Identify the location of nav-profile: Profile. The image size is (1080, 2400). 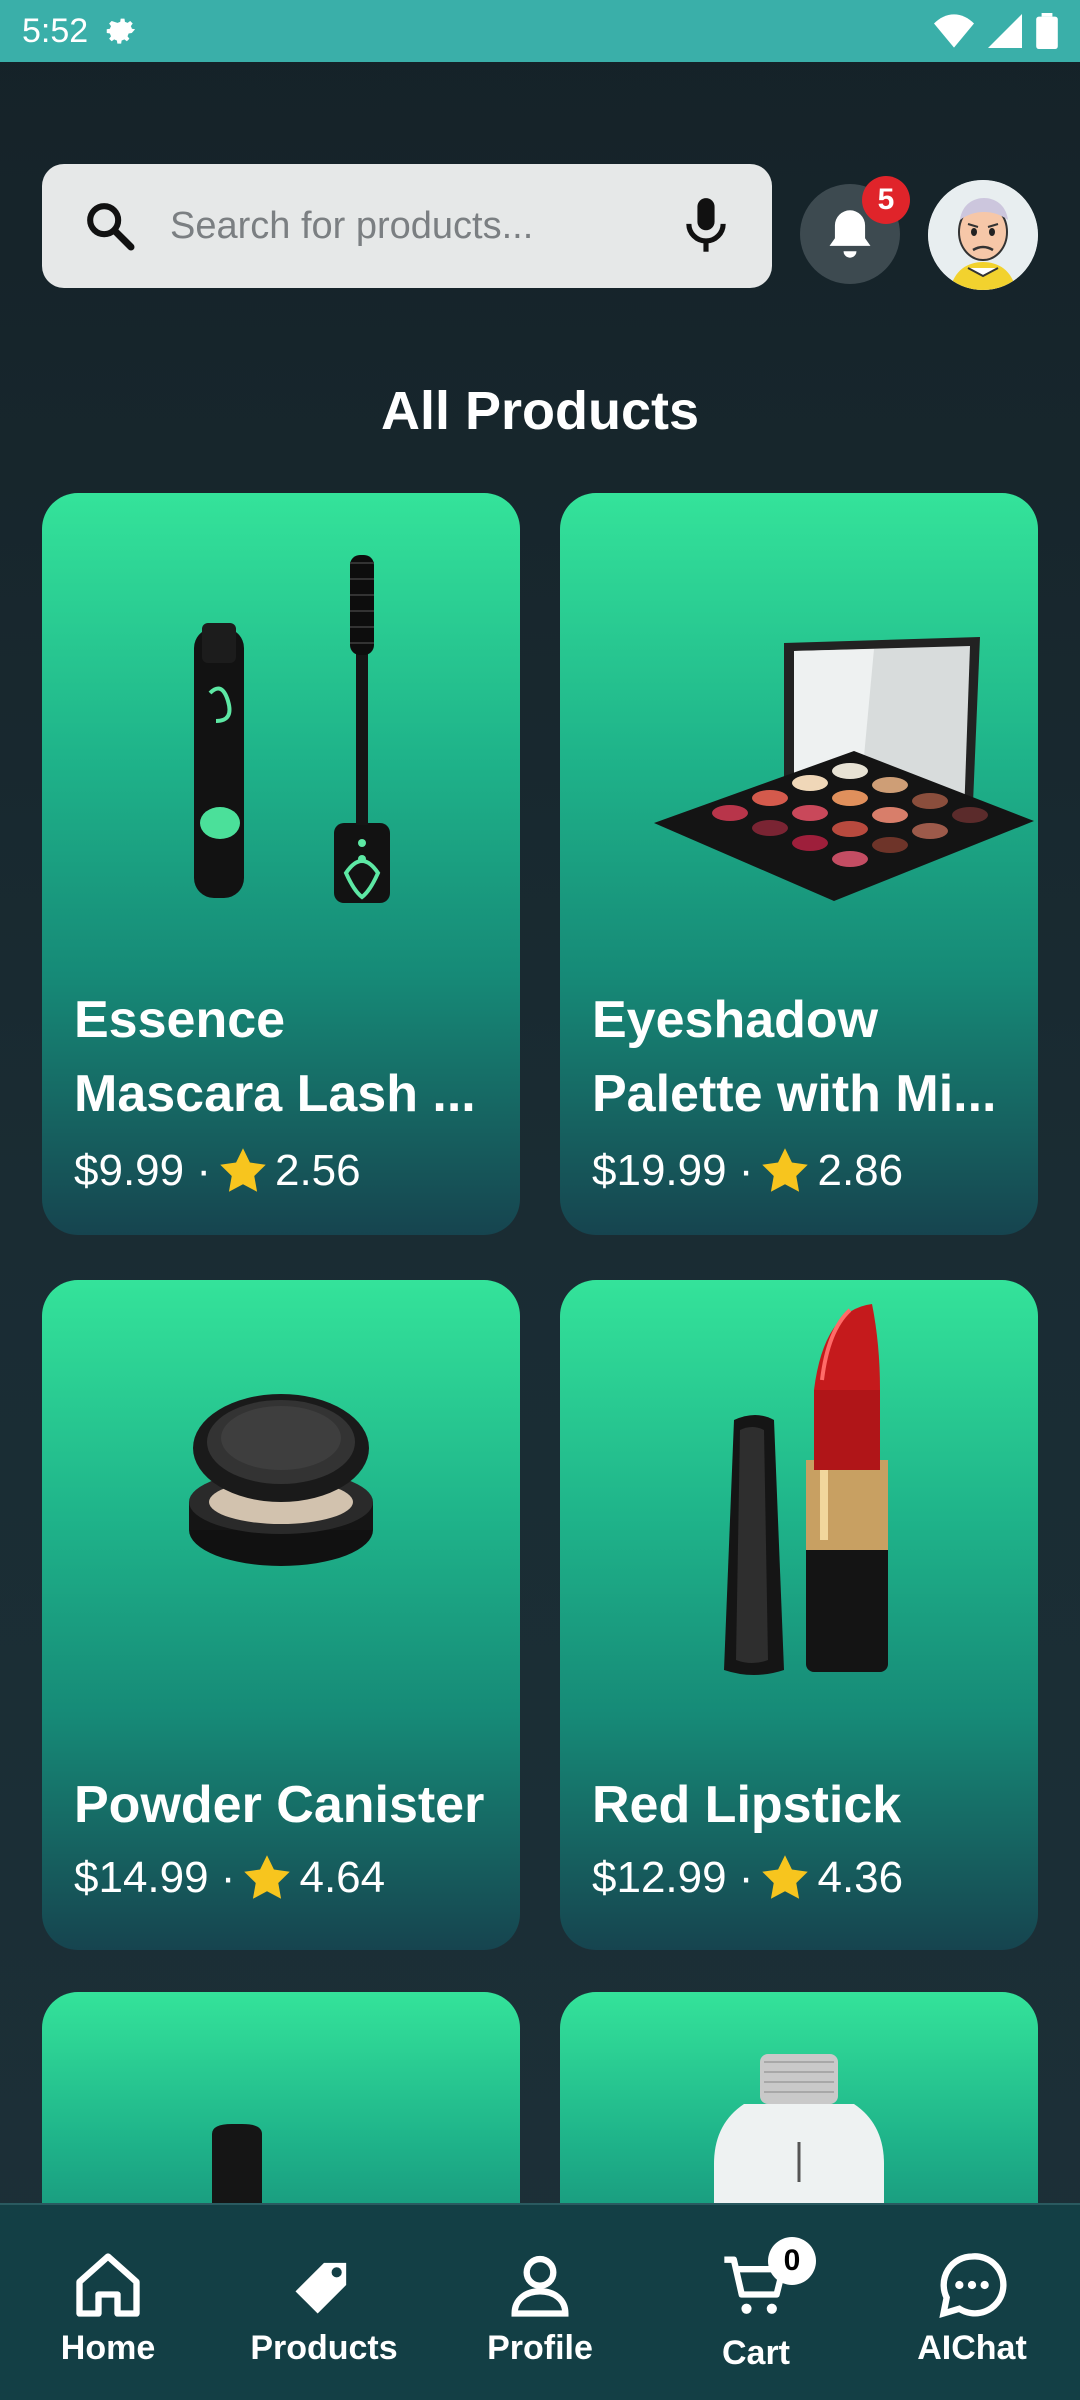
(540, 2307).